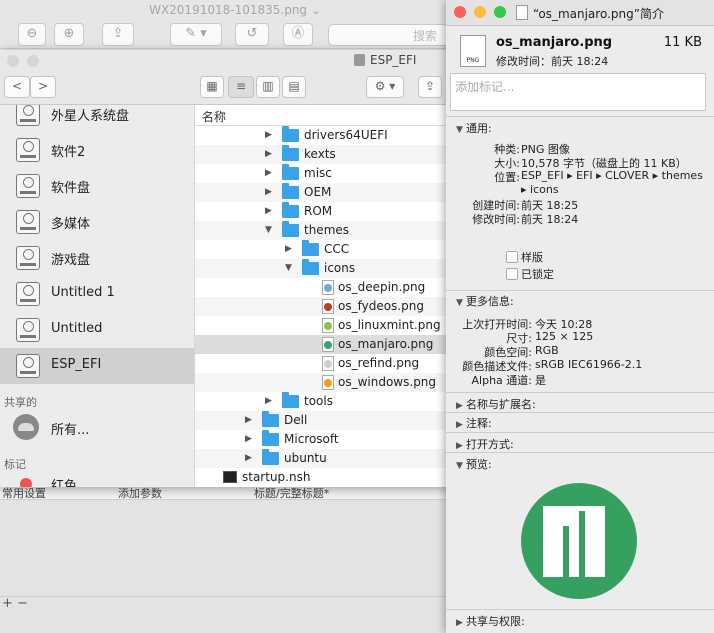 The width and height of the screenshot is (714, 633). What do you see at coordinates (97, 294) in the screenshot?
I see `sidebar-item-disk: Untitled 1` at bounding box center [97, 294].